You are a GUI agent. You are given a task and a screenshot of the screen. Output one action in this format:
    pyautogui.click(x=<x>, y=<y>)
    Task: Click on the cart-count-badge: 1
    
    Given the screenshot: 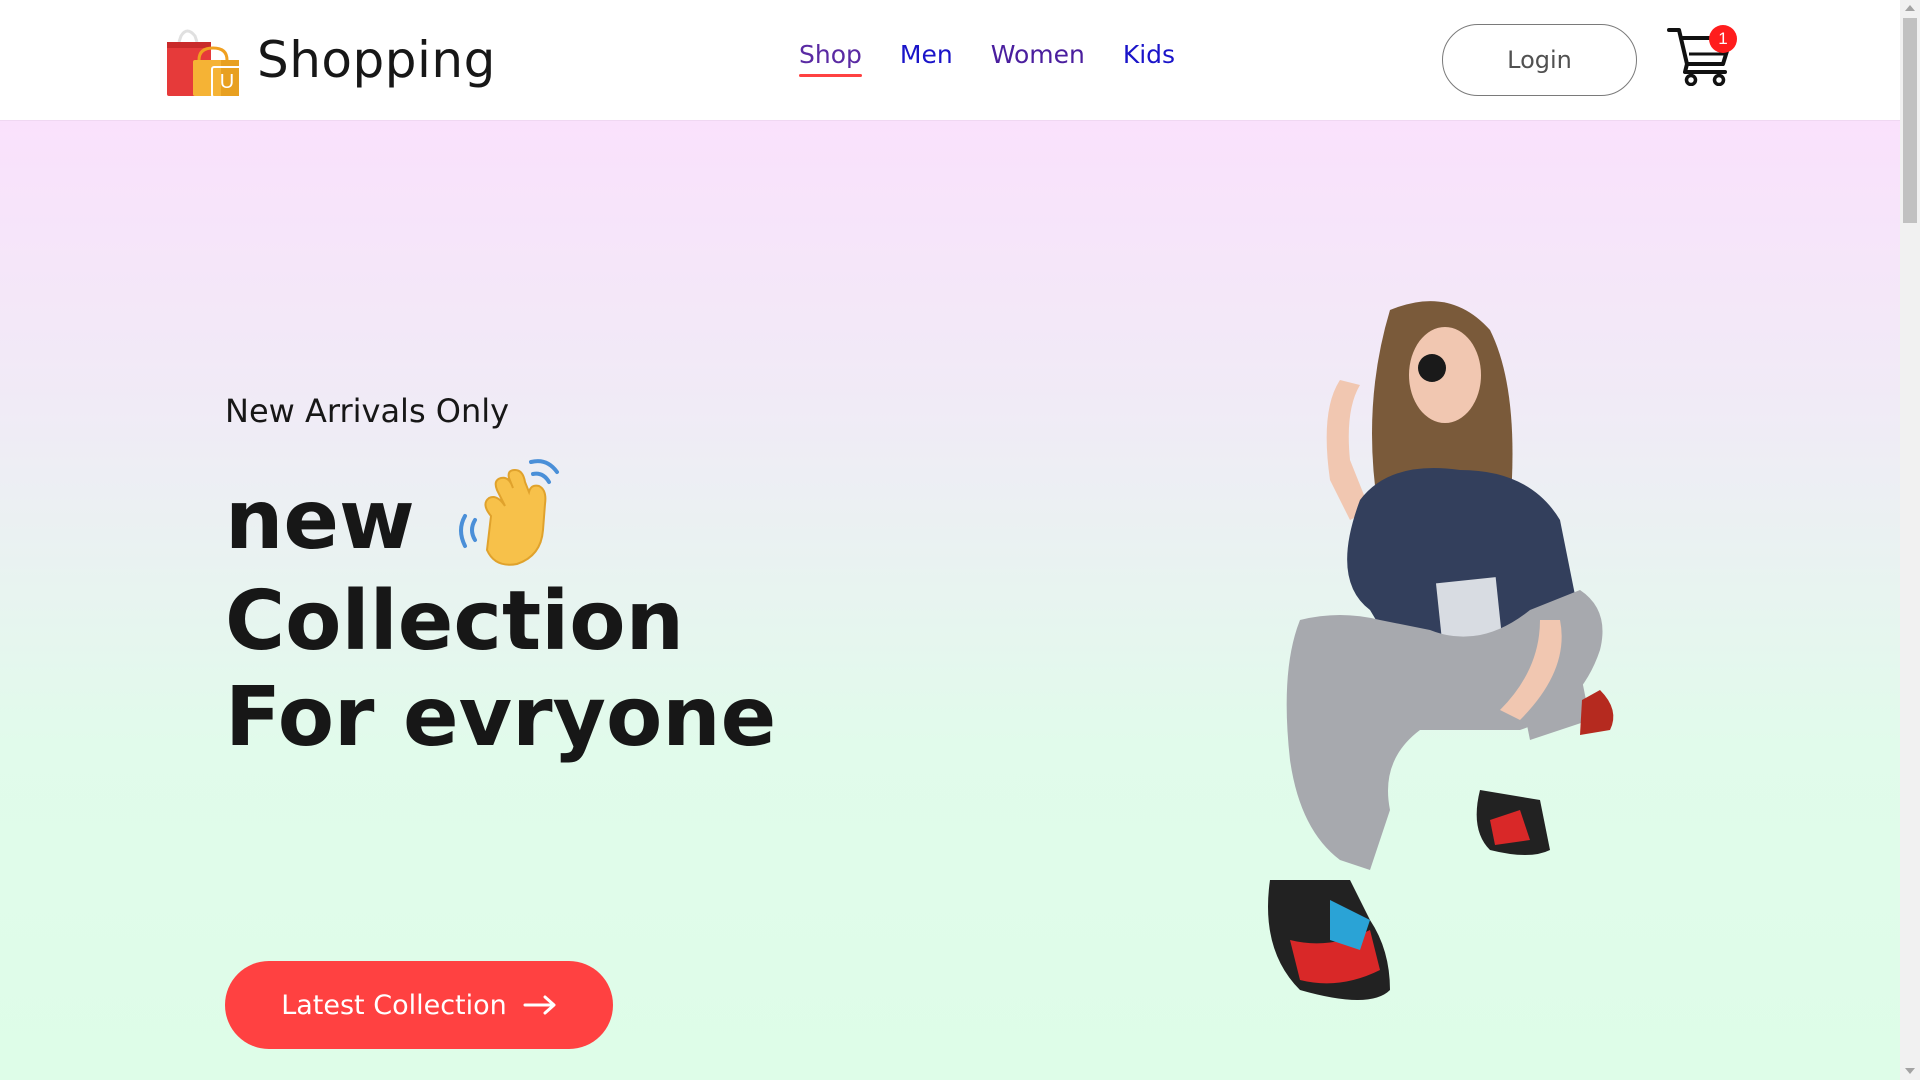 What is the action you would take?
    pyautogui.click(x=1723, y=39)
    